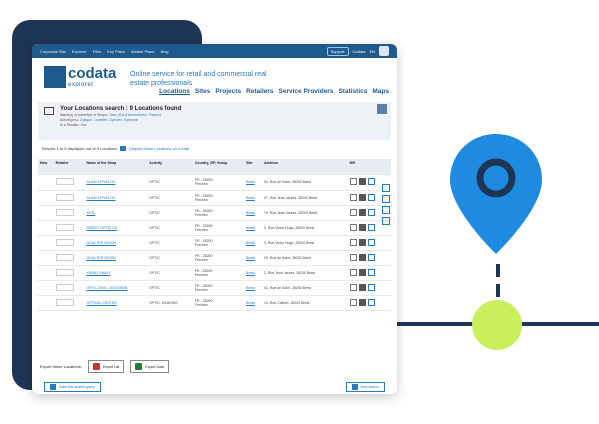 Image resolution: width=599 pixels, height=424 pixels. I want to click on col-mr: MR, so click(369, 167).